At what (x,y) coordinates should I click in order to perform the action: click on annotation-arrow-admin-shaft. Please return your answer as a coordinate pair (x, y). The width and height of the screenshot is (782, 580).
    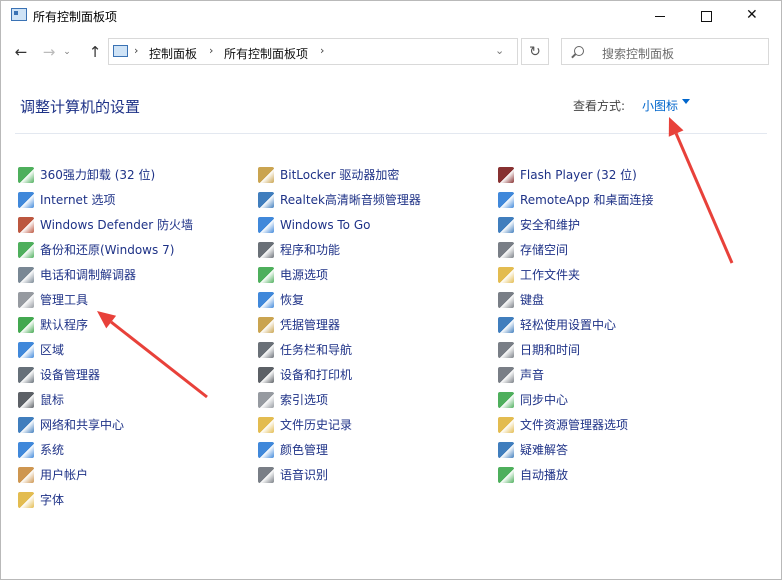
    Looking at the image, I should click on (159, 359).